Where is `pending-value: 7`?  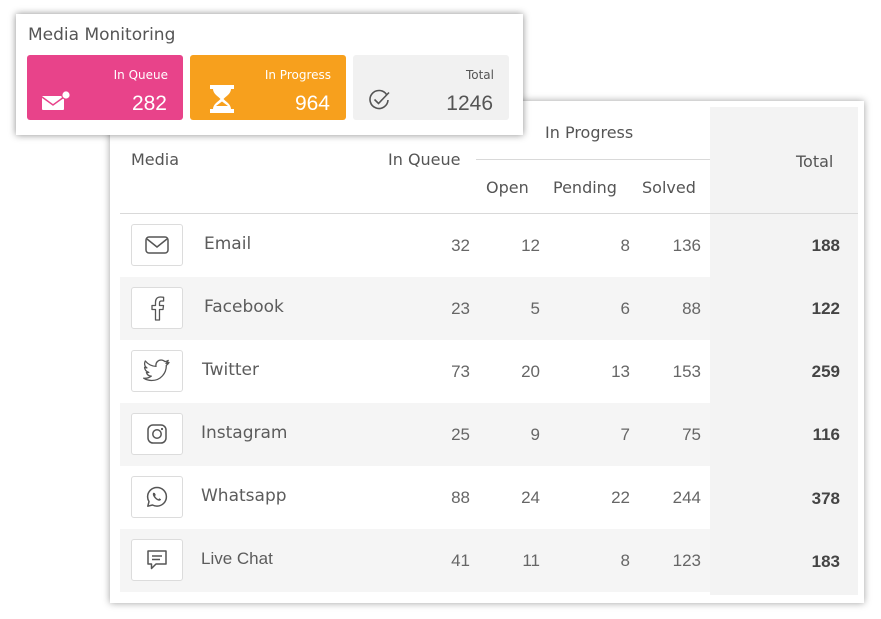
pending-value: 7 is located at coordinates (625, 434).